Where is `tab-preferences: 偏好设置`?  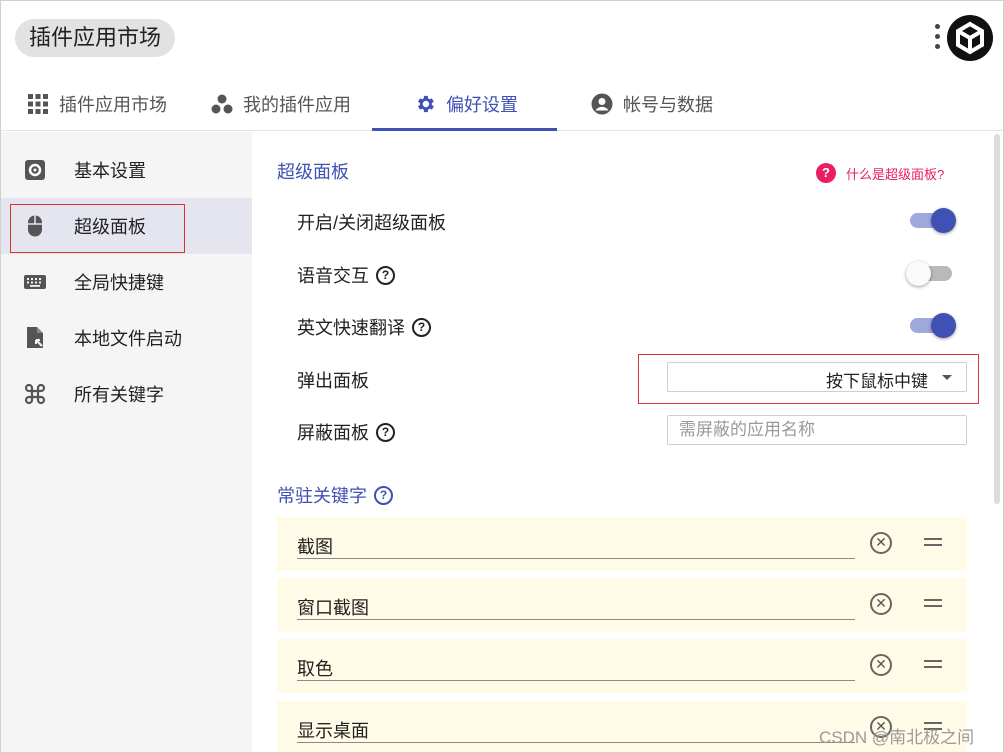 tab-preferences: 偏好设置 is located at coordinates (466, 104).